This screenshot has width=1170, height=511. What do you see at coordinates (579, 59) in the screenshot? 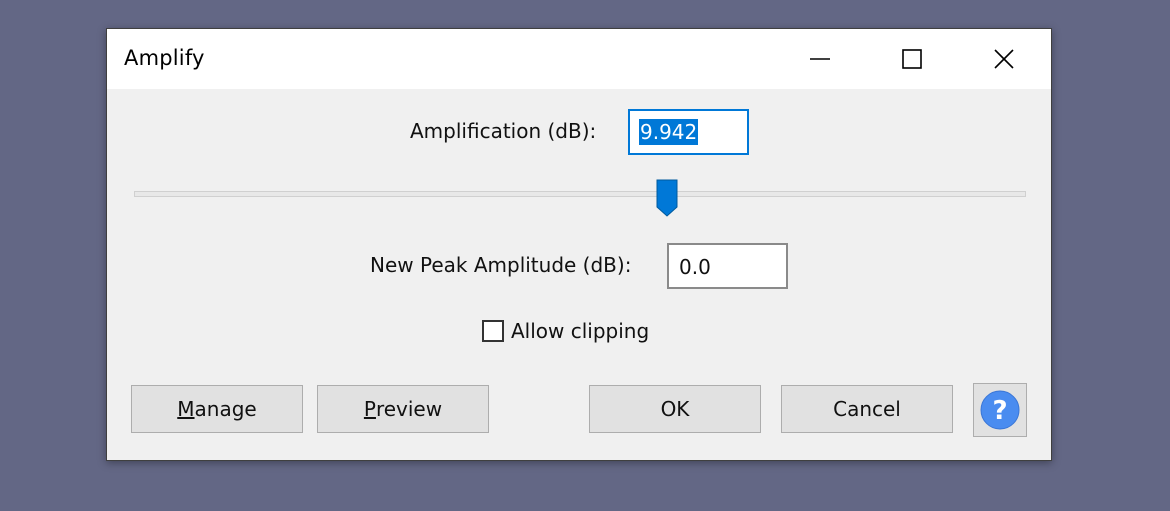
I see `title-bar: Amplify` at bounding box center [579, 59].